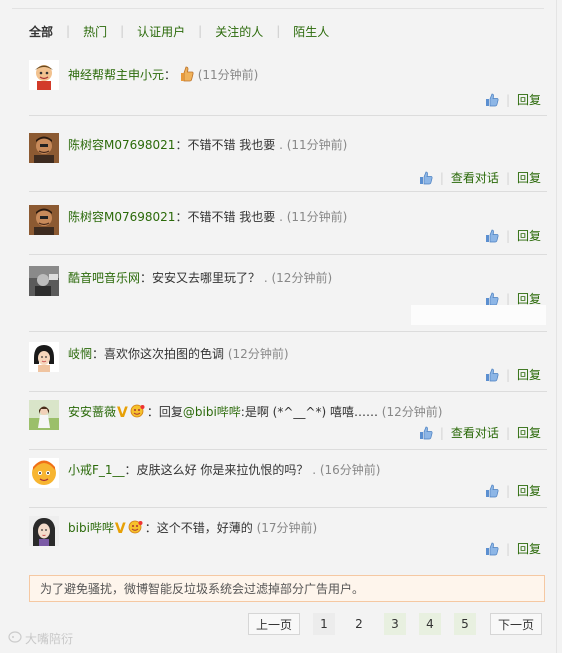  What do you see at coordinates (324, 624) in the screenshot?
I see `page-1: 1` at bounding box center [324, 624].